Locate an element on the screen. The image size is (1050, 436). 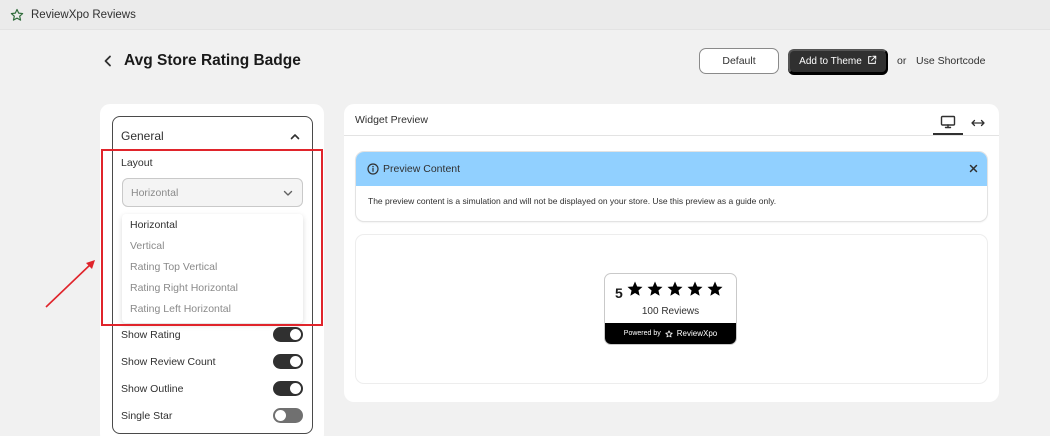
app-topbar: ReviewXpo Reviews is located at coordinates (525, 15).